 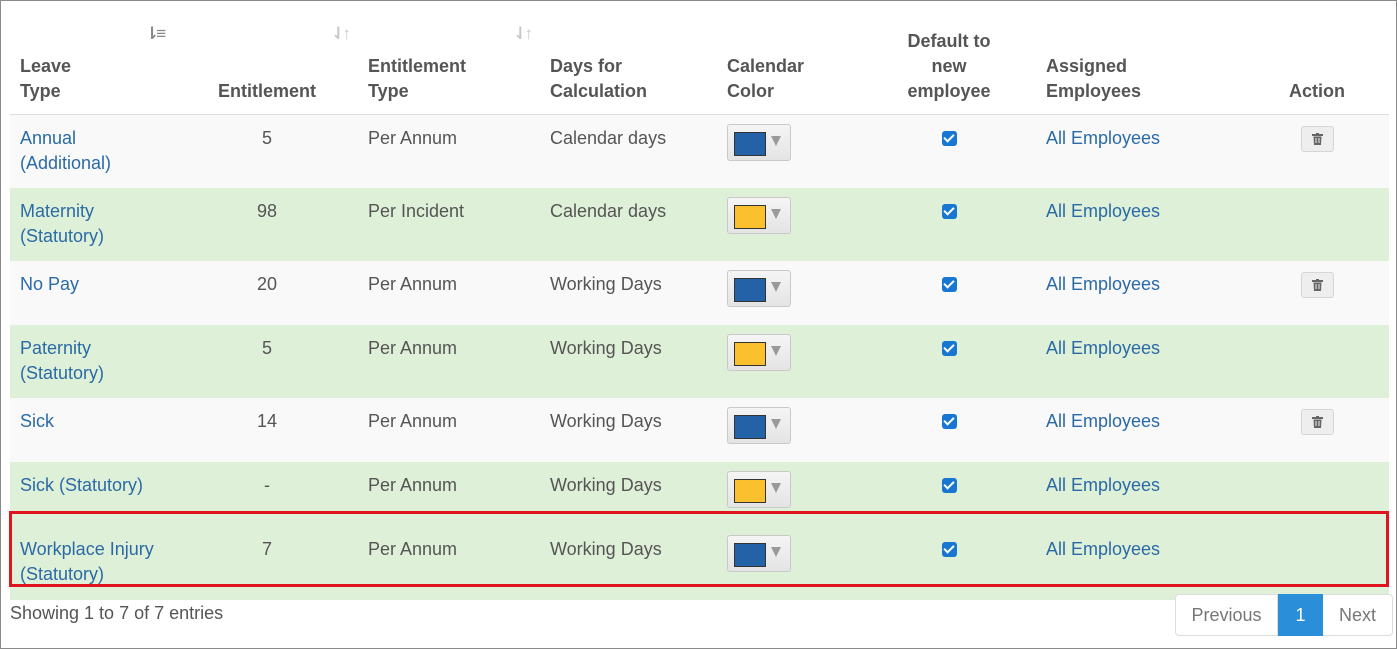 I want to click on column-header-calendar-color: Calendar Color, so click(x=789, y=62).